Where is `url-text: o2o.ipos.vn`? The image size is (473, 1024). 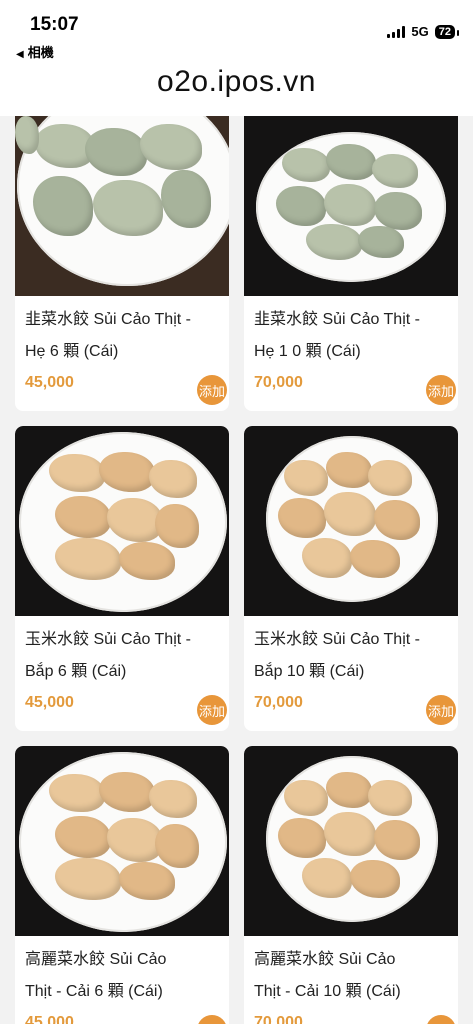
url-text: o2o.ipos.vn is located at coordinates (236, 81).